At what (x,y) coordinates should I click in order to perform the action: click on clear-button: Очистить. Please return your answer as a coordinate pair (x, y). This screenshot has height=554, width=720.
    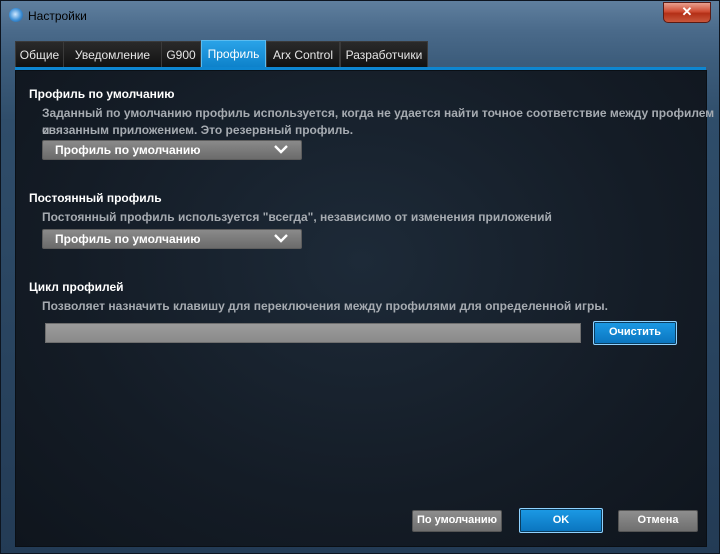
    Looking at the image, I should click on (635, 333).